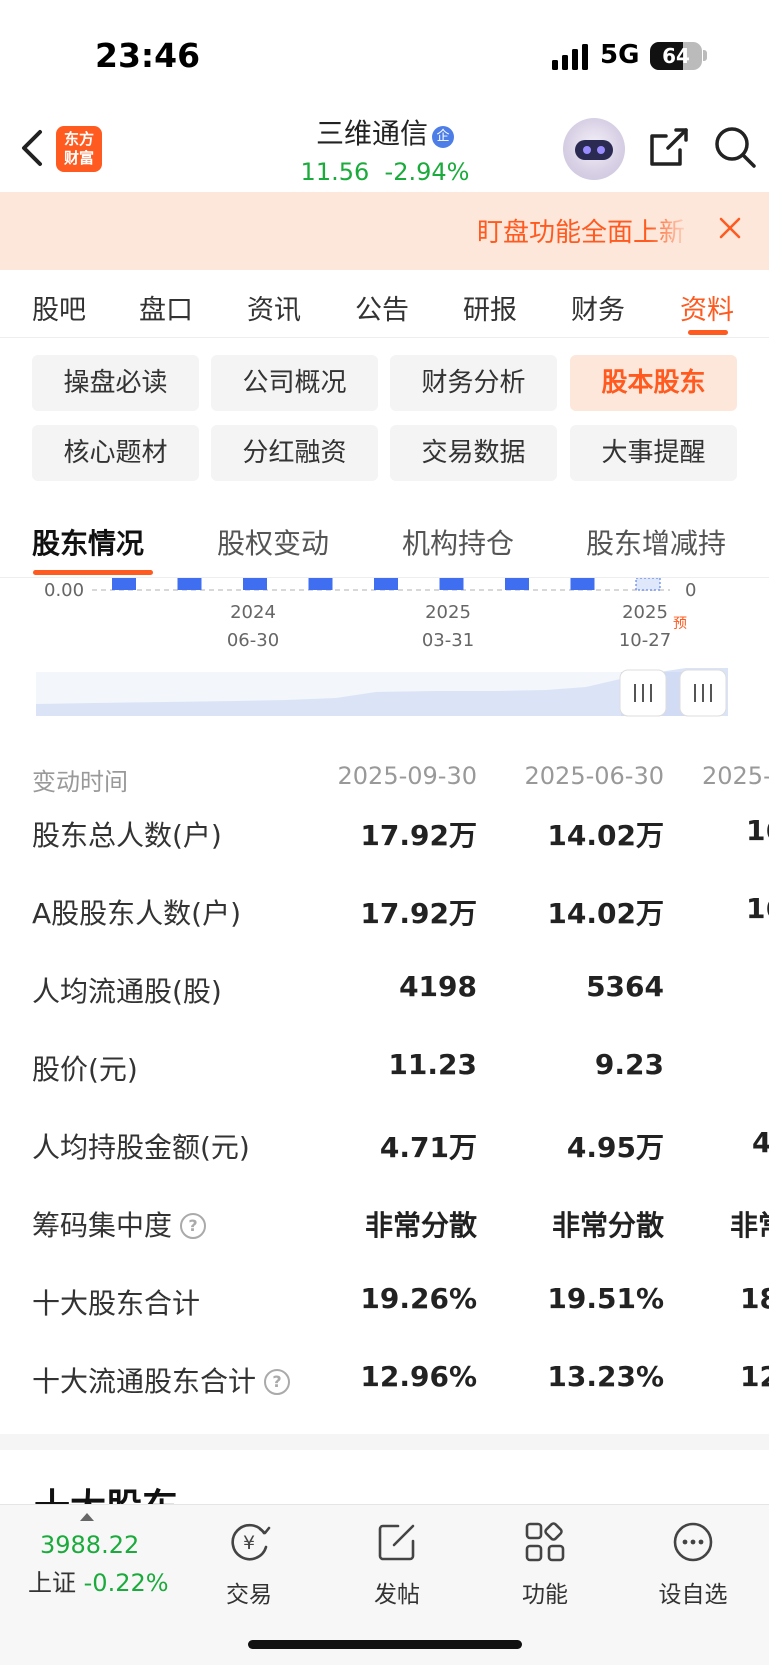  I want to click on status-bar: 23:46 5G 64, so click(384, 54).